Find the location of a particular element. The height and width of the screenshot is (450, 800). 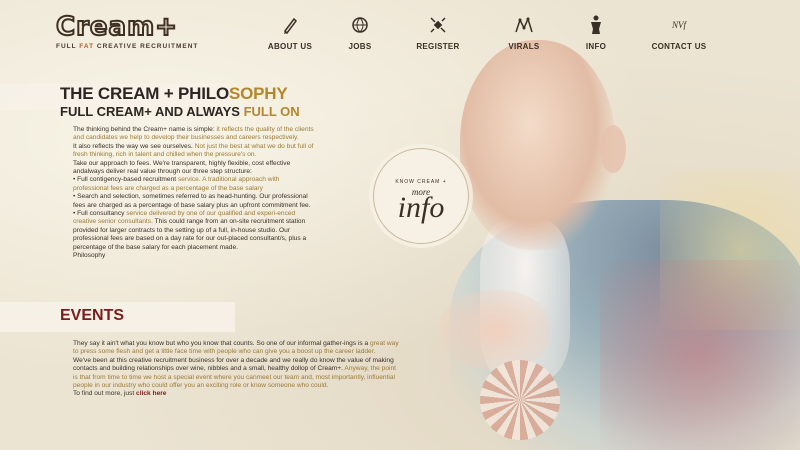

more-info-button: KNOW CREAM + more info is located at coordinates (421, 196).